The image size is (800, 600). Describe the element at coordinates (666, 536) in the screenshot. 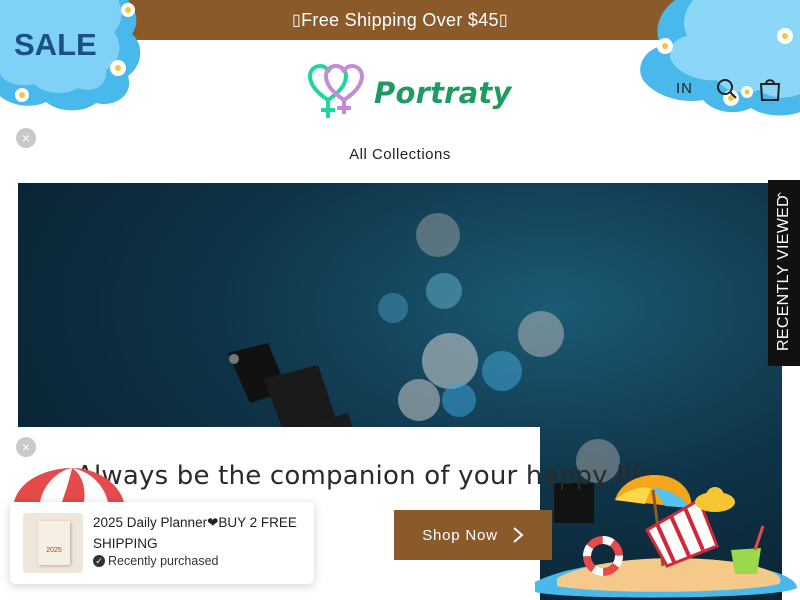

I see `beach-scene-decoration` at that location.